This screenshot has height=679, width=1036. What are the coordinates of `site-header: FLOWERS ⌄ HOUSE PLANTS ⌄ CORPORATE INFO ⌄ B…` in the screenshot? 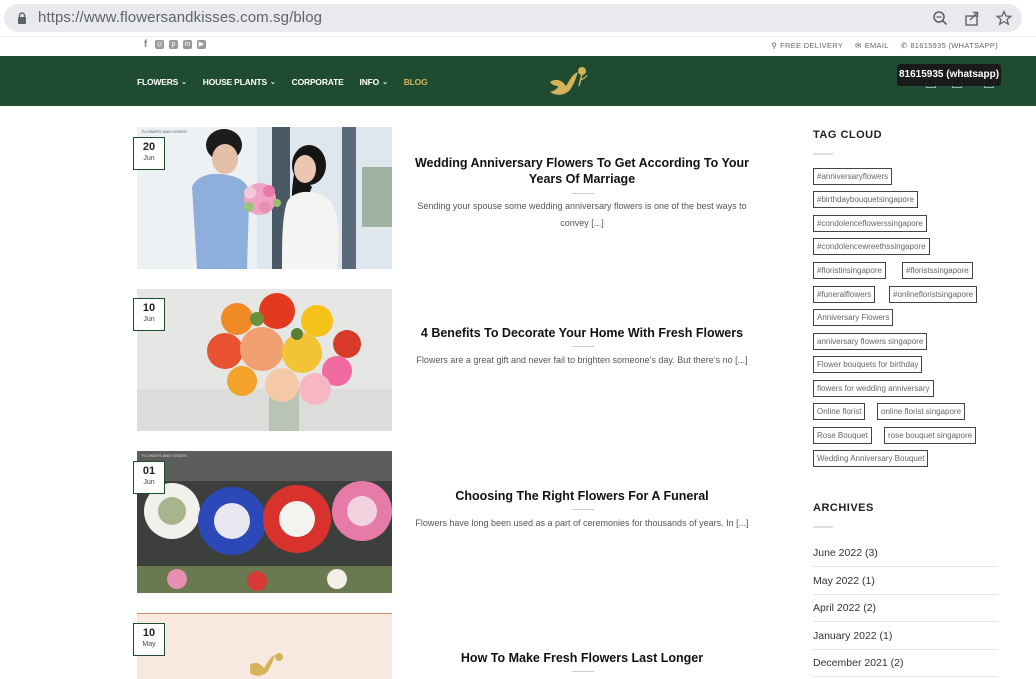 It's located at (518, 81).